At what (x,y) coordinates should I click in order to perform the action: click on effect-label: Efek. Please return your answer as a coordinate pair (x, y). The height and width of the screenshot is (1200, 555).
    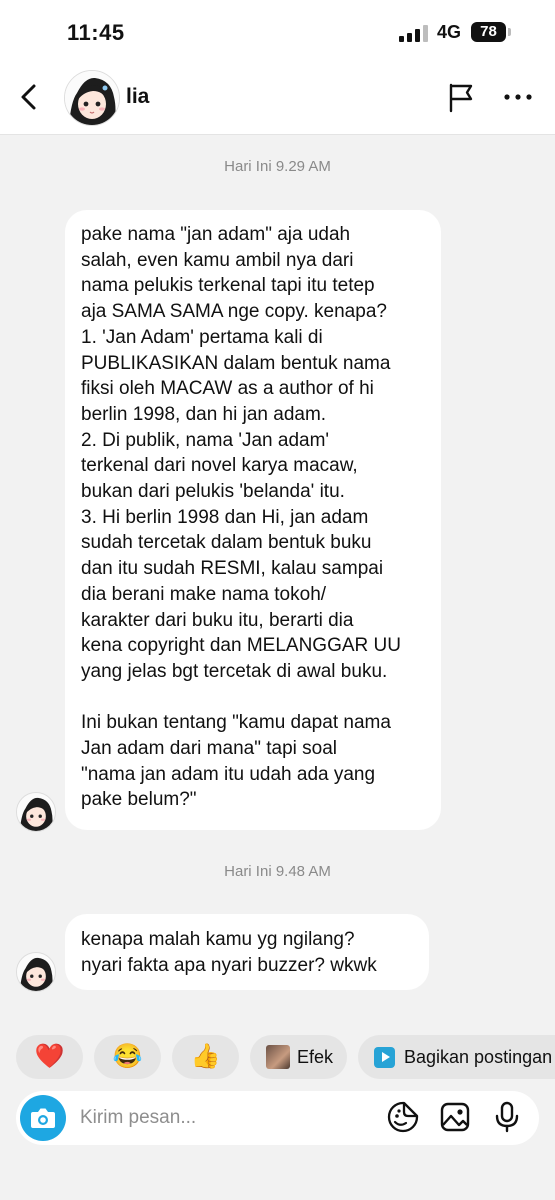
    Looking at the image, I should click on (315, 1057).